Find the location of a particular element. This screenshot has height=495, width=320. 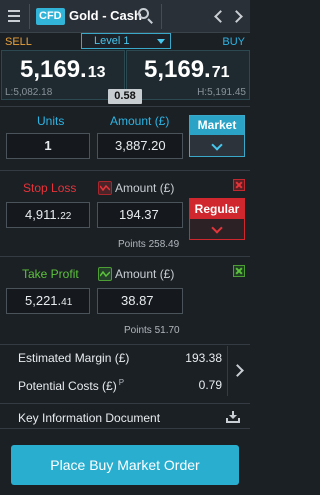

stop-loss-price-input: 4,911.22 is located at coordinates (48, 215).